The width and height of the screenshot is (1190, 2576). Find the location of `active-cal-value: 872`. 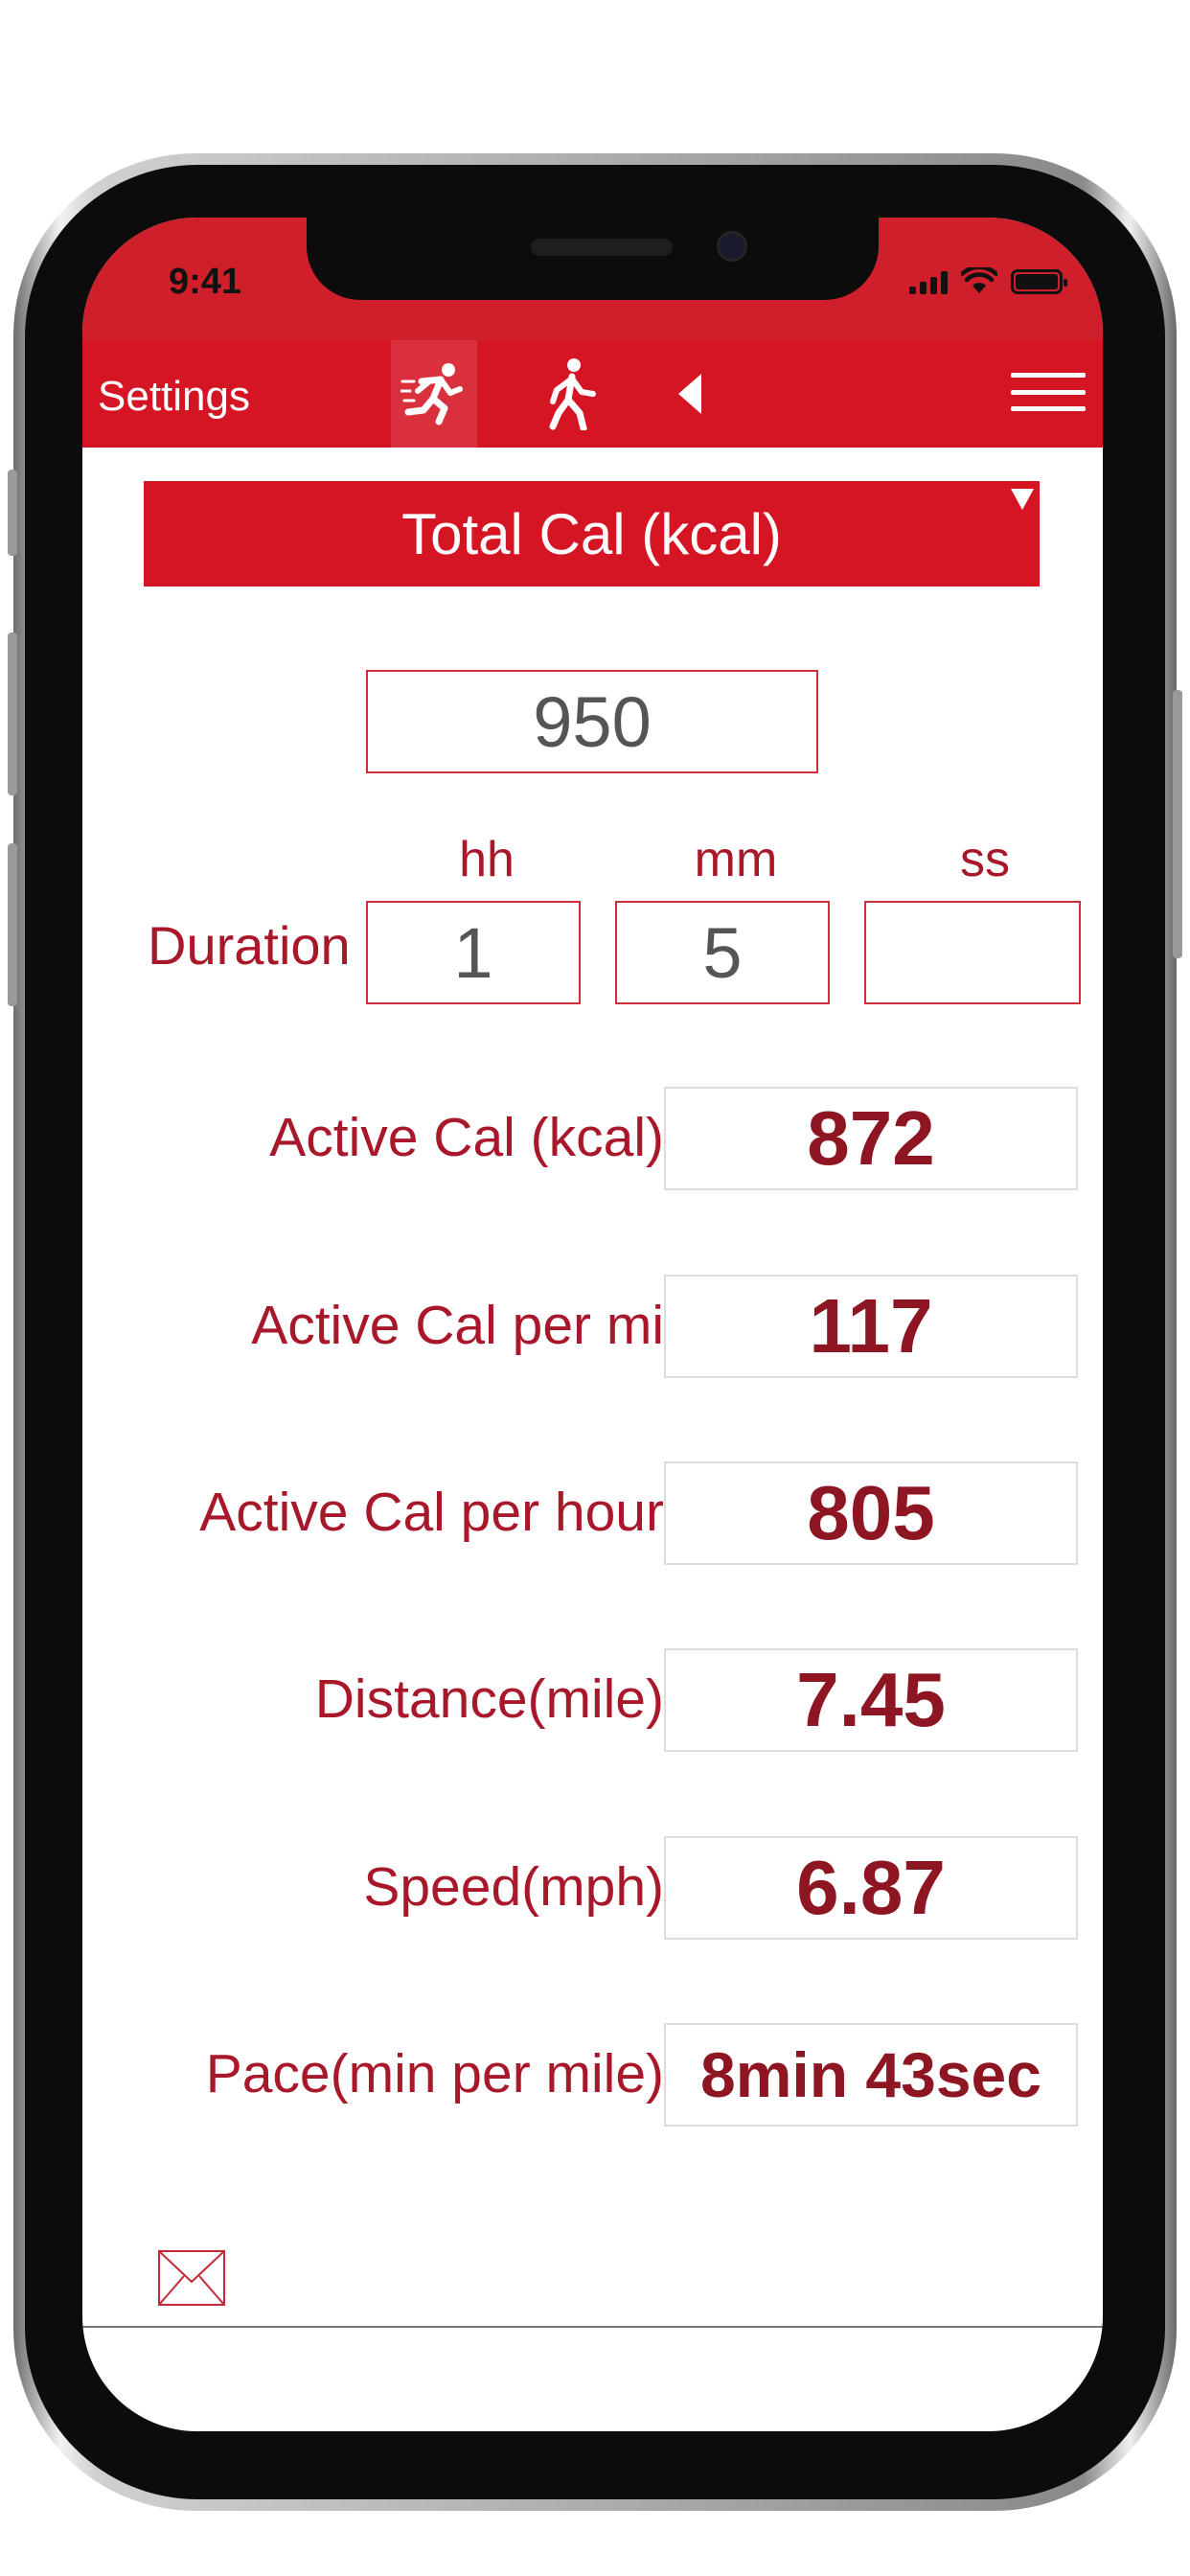

active-cal-value: 872 is located at coordinates (871, 1138).